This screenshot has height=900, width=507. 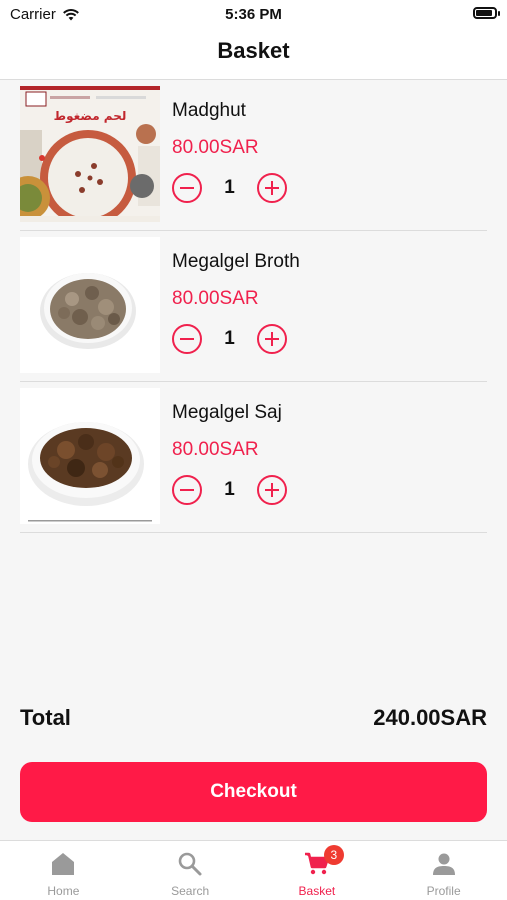 I want to click on nav-header: Basket, so click(x=253, y=55).